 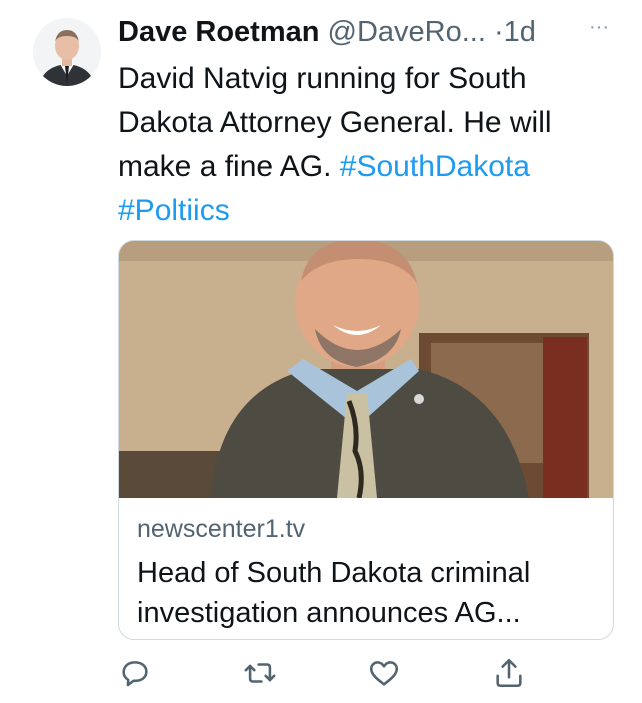 What do you see at coordinates (174, 210) in the screenshot?
I see `hashtag-poltiics: #Poltiics` at bounding box center [174, 210].